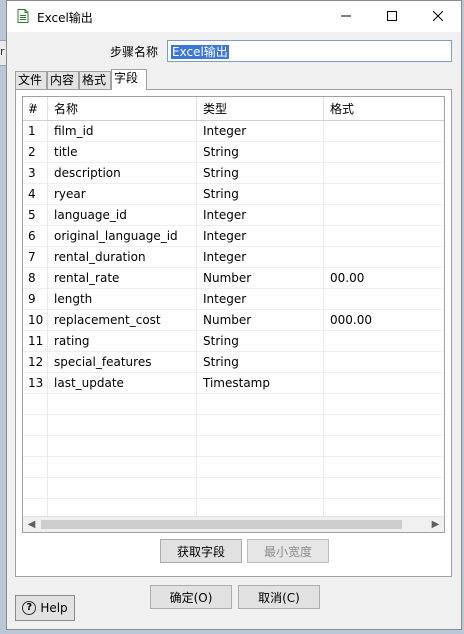  I want to click on field-name-cell: description, so click(122, 173).